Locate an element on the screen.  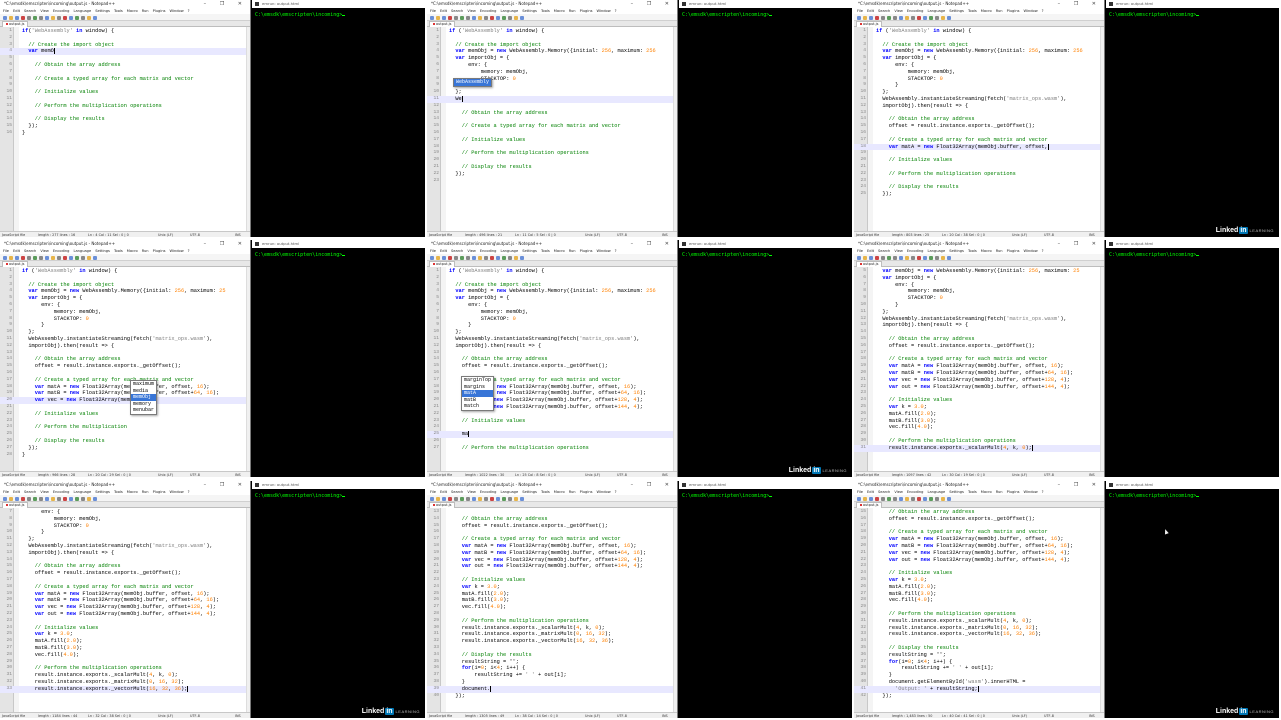
autocomplete-popup: maximum media memObj memory menubar is located at coordinates (144, 397).